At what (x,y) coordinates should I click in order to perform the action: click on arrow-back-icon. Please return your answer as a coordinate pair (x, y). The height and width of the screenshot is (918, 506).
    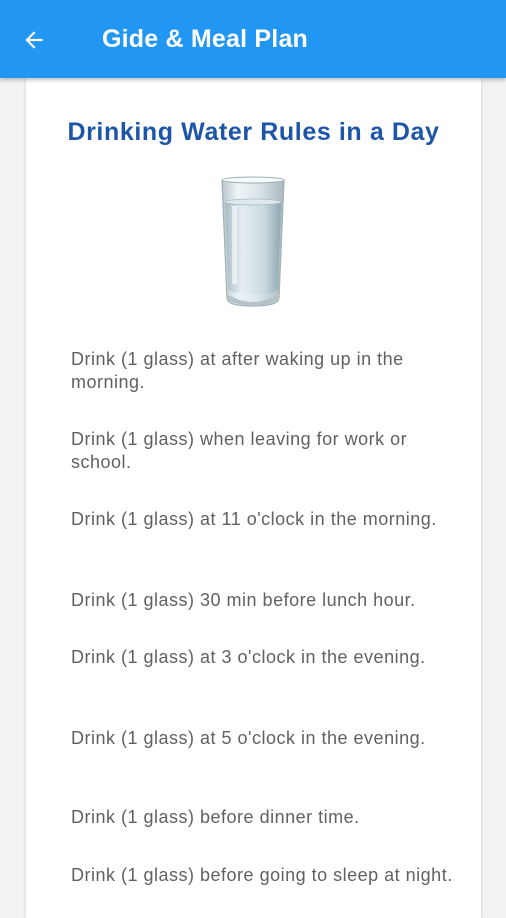
    Looking at the image, I should click on (34, 40).